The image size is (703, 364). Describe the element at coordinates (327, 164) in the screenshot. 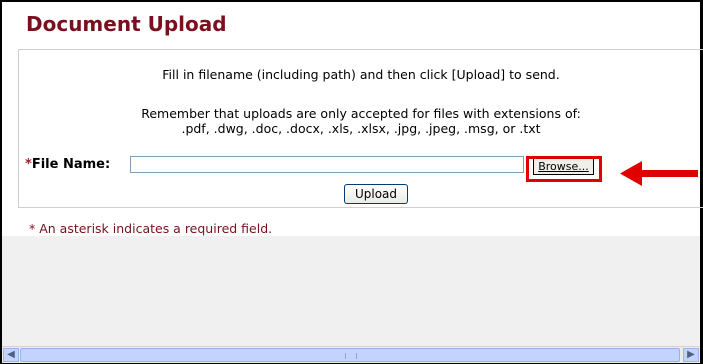

I see `file-name-input` at that location.